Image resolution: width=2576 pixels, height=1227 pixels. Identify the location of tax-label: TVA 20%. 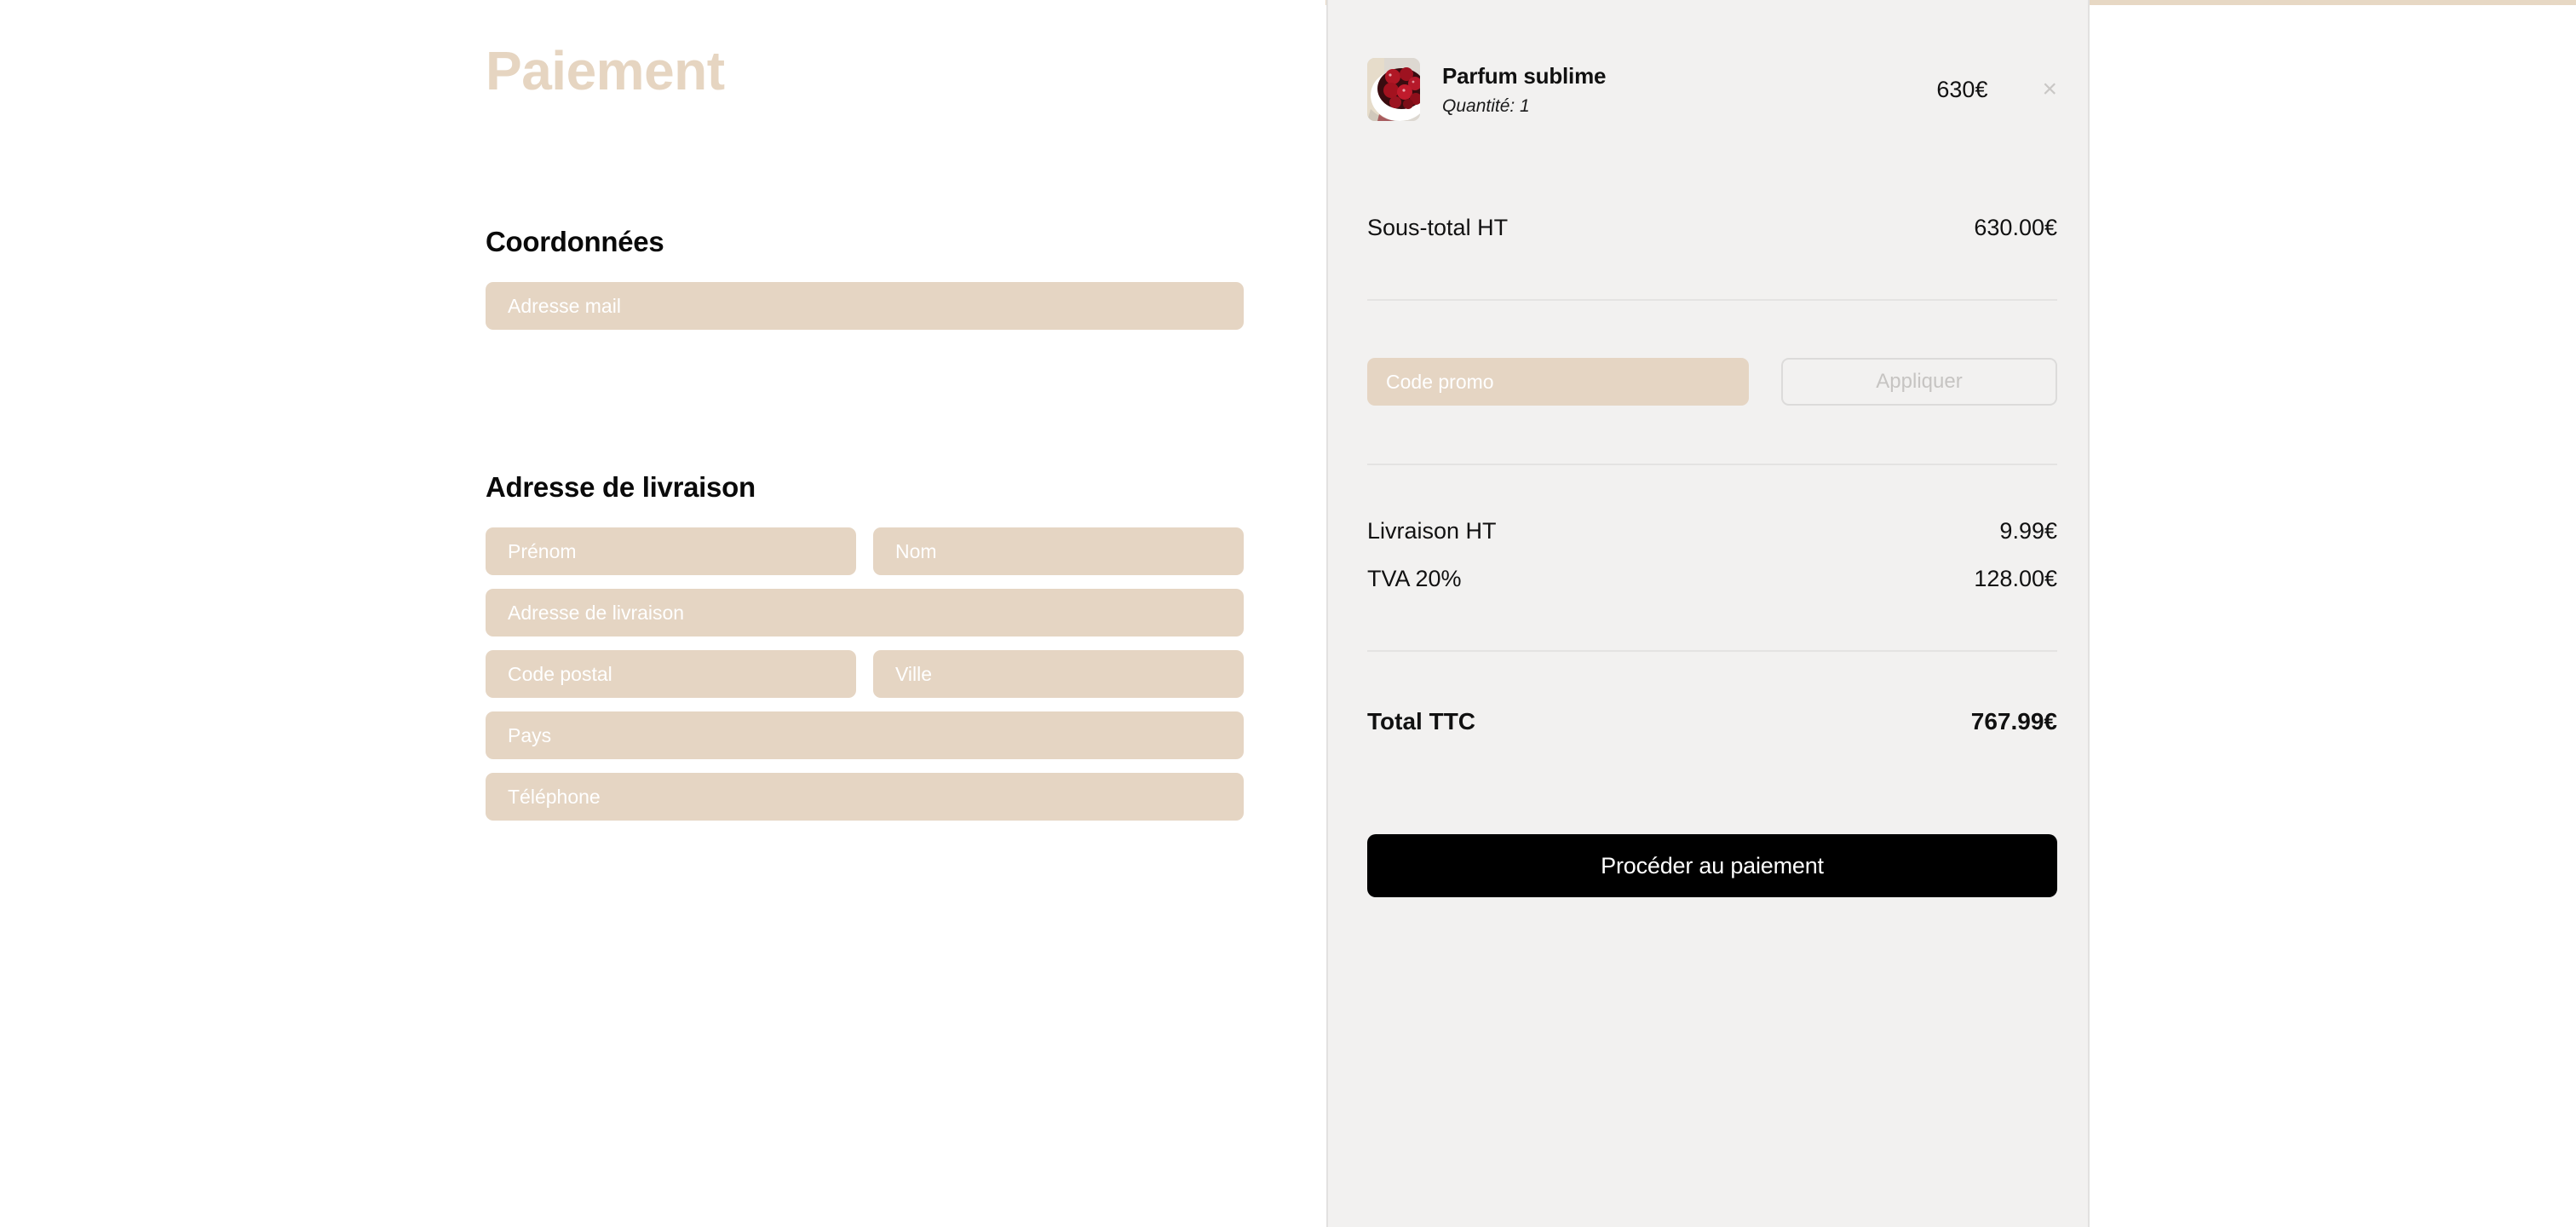
(1415, 578).